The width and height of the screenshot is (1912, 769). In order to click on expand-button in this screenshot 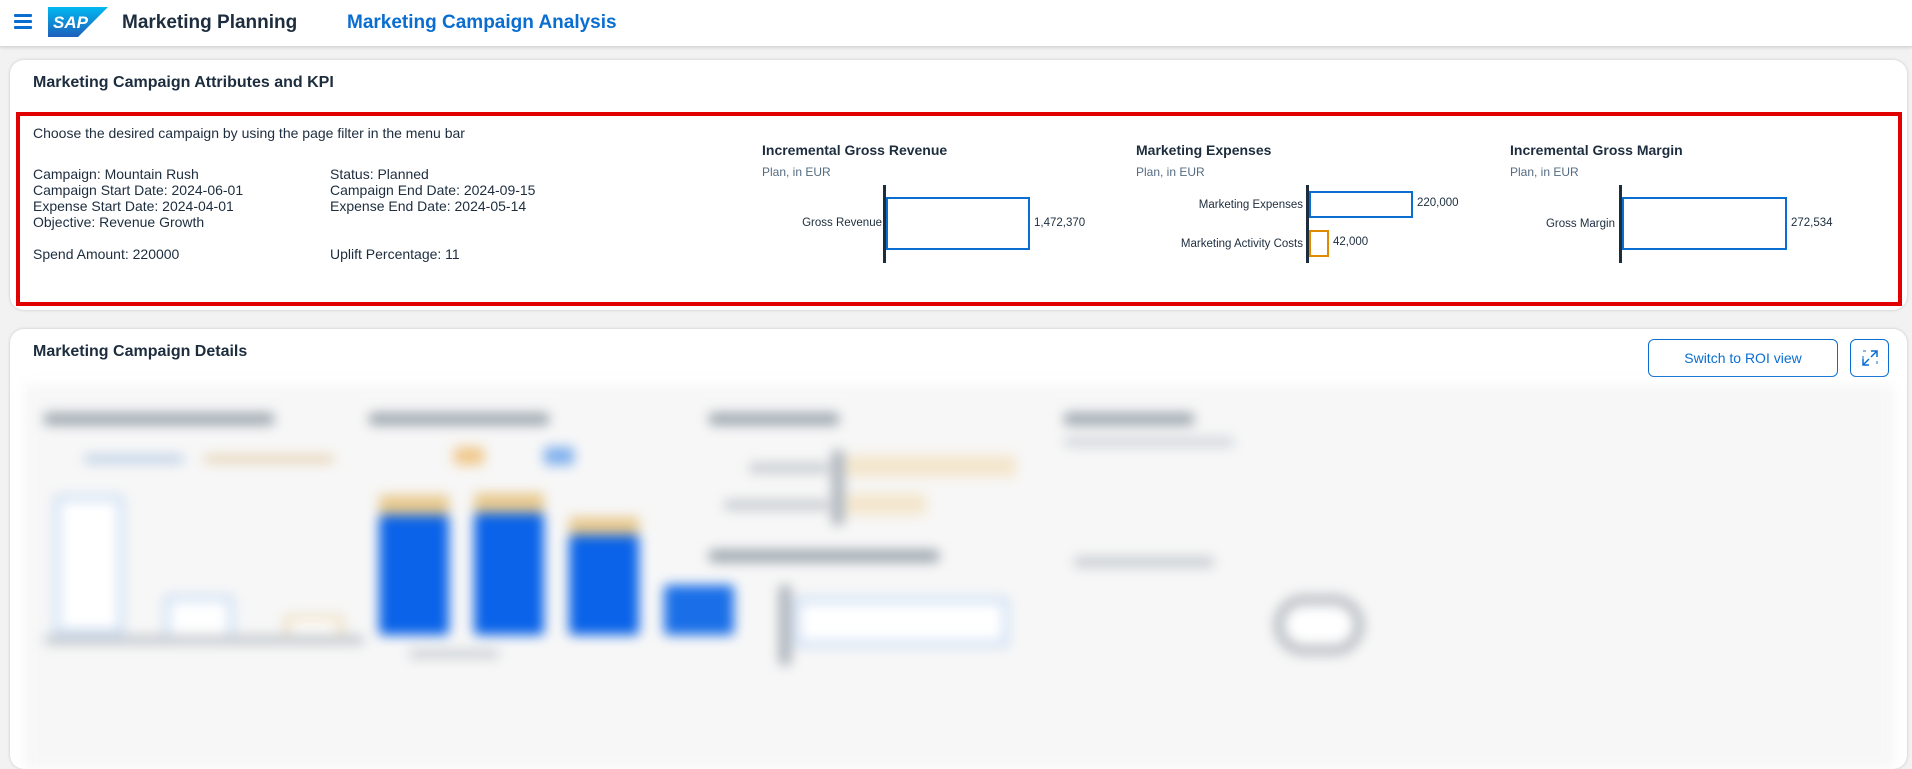, I will do `click(1869, 358)`.